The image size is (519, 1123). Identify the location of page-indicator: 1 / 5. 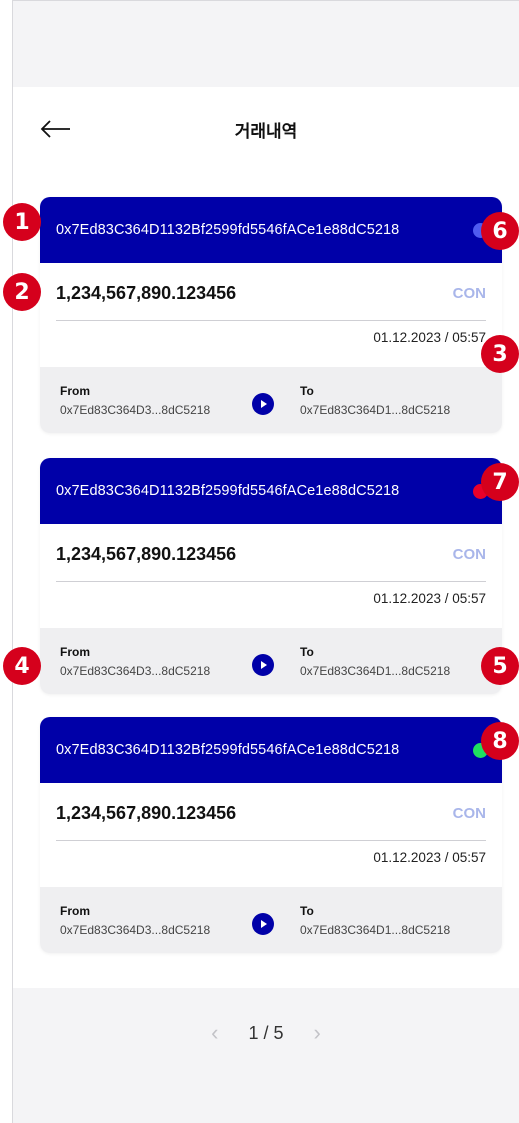
(266, 1033).